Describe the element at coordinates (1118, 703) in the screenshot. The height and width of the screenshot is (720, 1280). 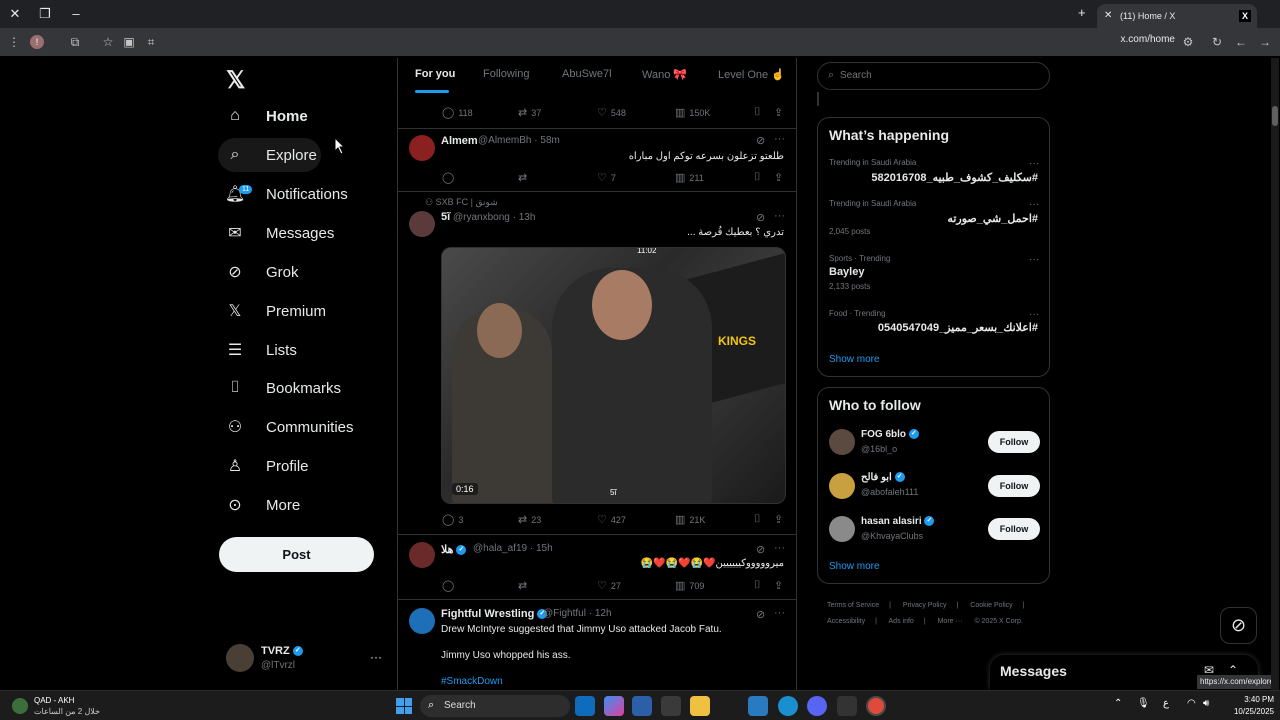
I see `chevron-up-icon: ⌃` at that location.